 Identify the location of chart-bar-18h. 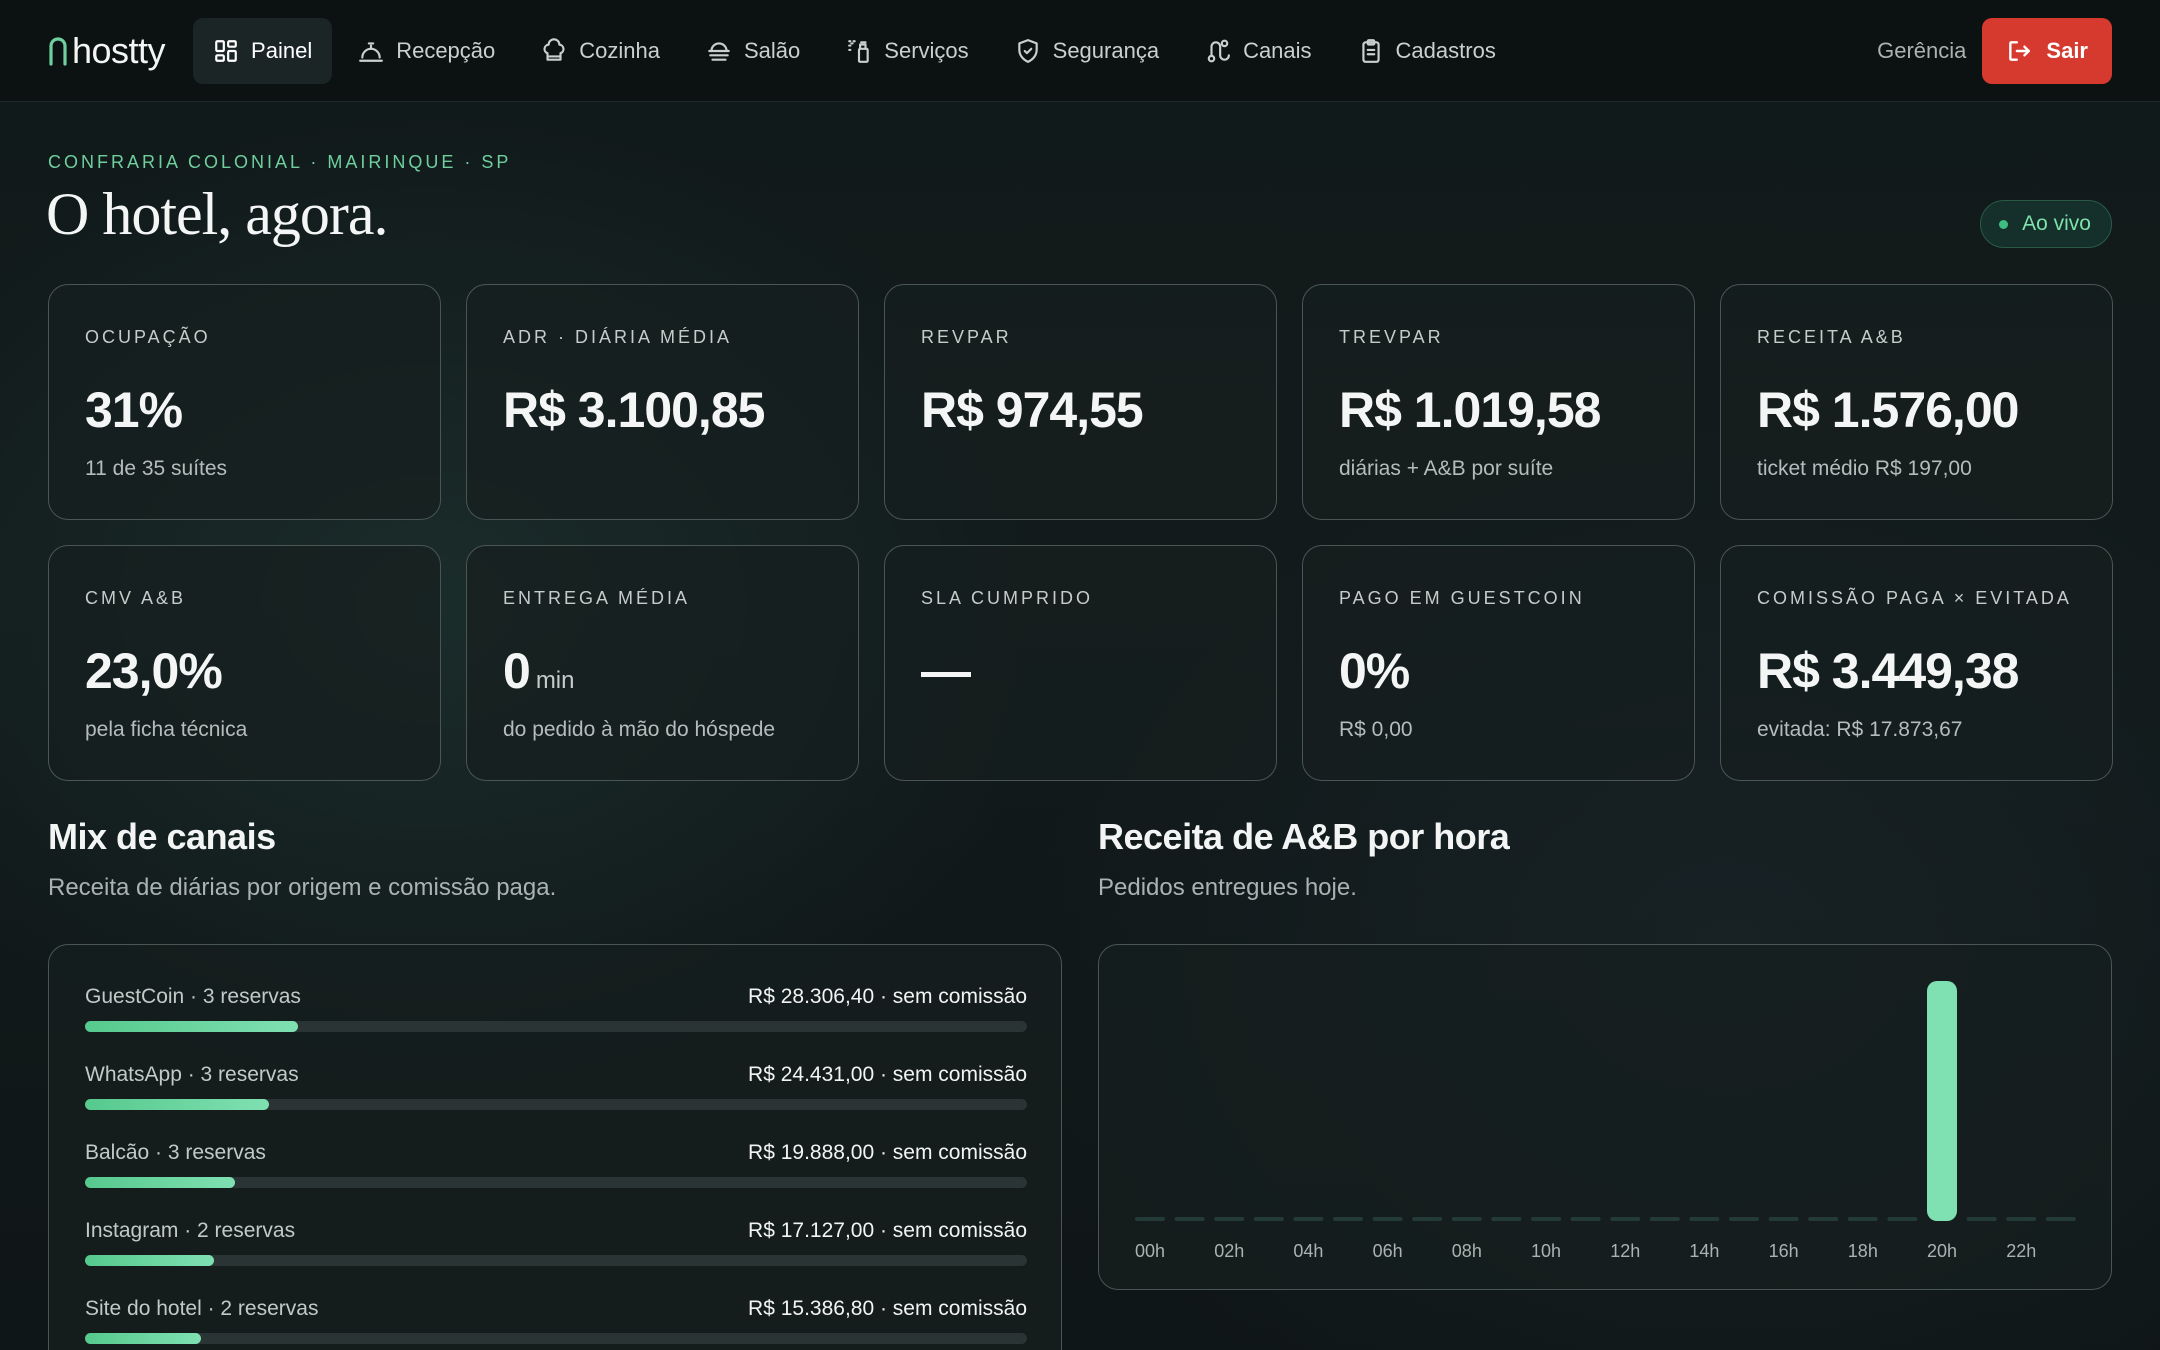
(1862, 1219).